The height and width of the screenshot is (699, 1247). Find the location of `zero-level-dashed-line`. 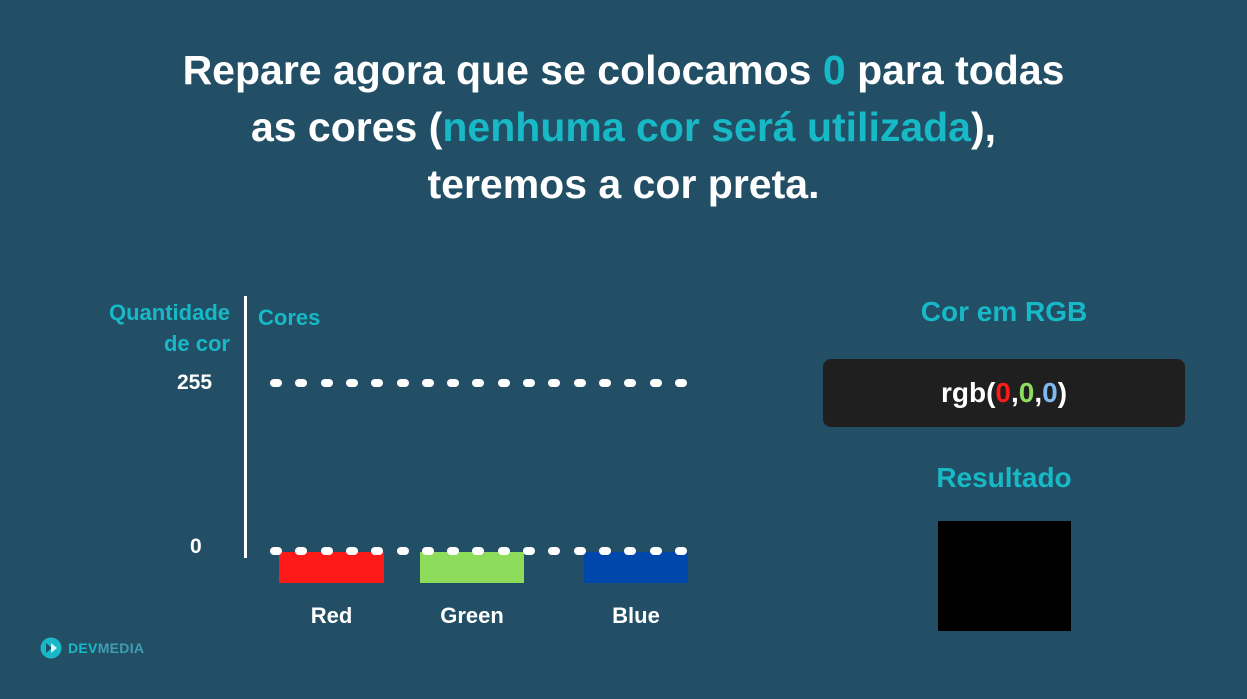

zero-level-dashed-line is located at coordinates (480, 551).